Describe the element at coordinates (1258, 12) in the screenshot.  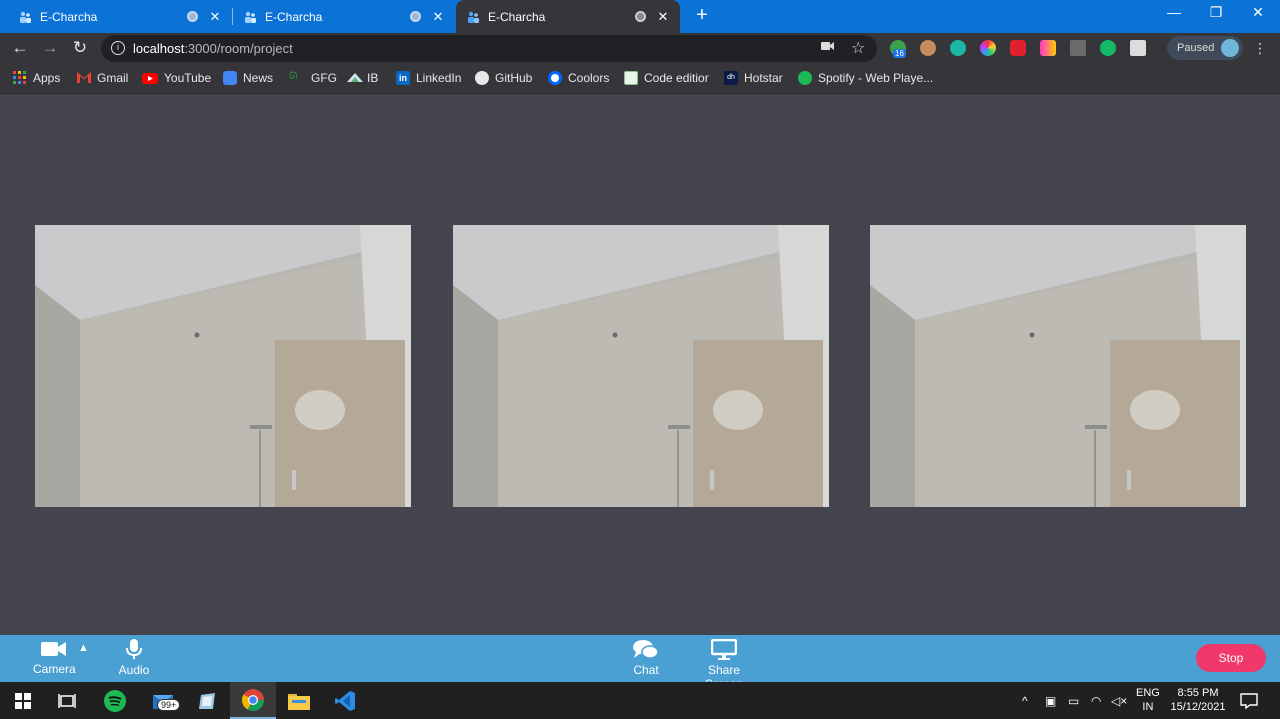
I see `window-close-icon: ✕` at that location.